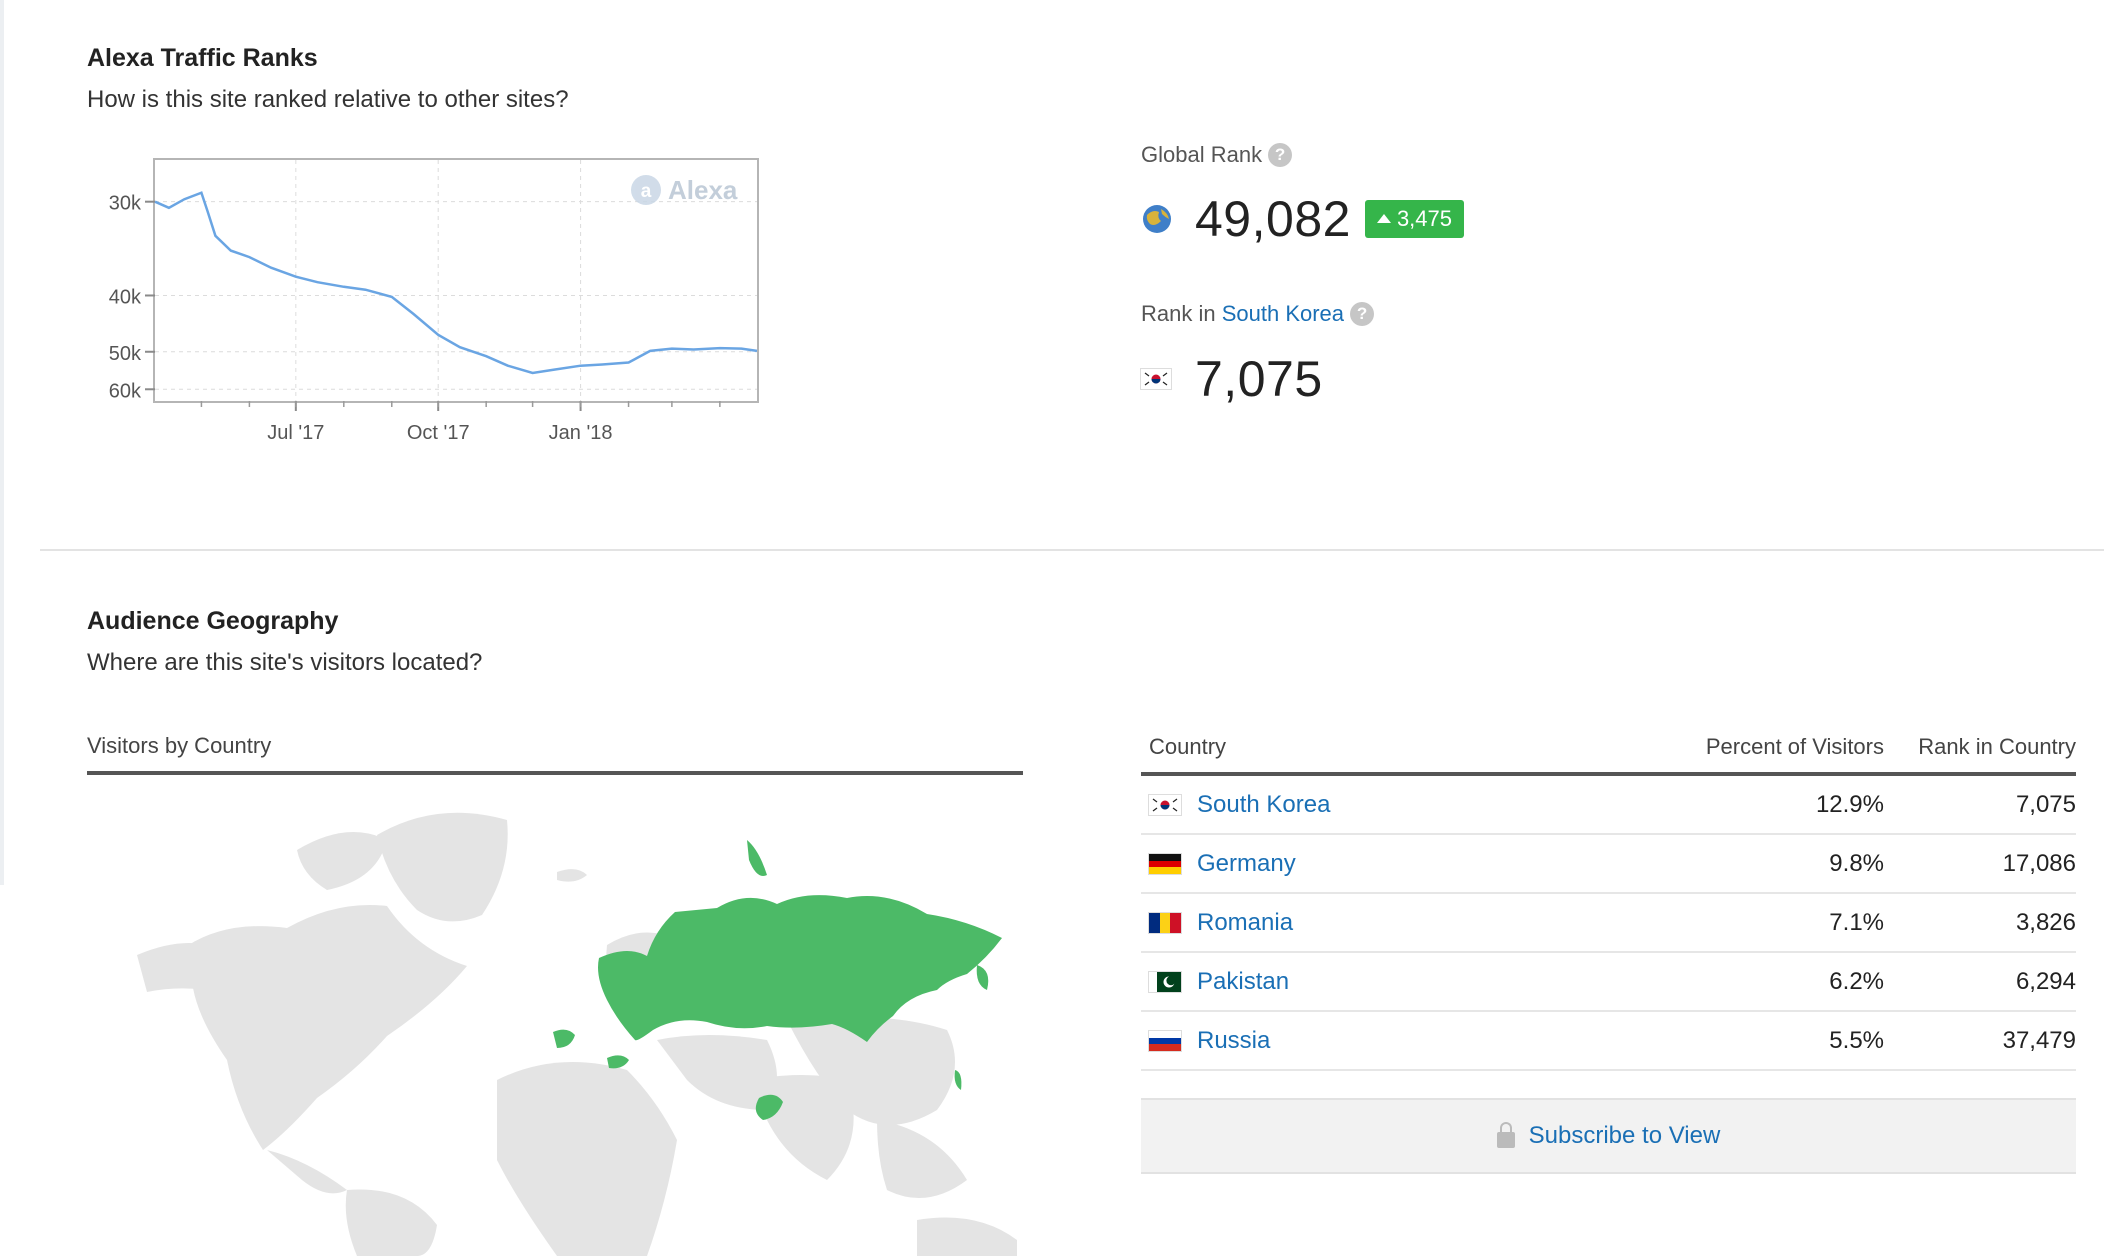 The height and width of the screenshot is (1256, 2104). What do you see at coordinates (2039, 1040) in the screenshot?
I see `rank-cell: 37,479` at bounding box center [2039, 1040].